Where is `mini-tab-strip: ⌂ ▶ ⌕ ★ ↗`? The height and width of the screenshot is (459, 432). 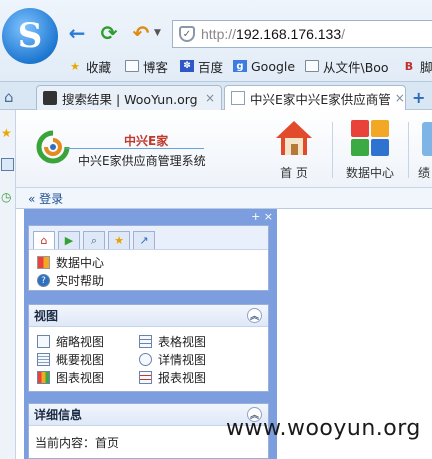
mini-tab-strip: ⌂ ▶ ⌕ ★ ↗ is located at coordinates (148, 238).